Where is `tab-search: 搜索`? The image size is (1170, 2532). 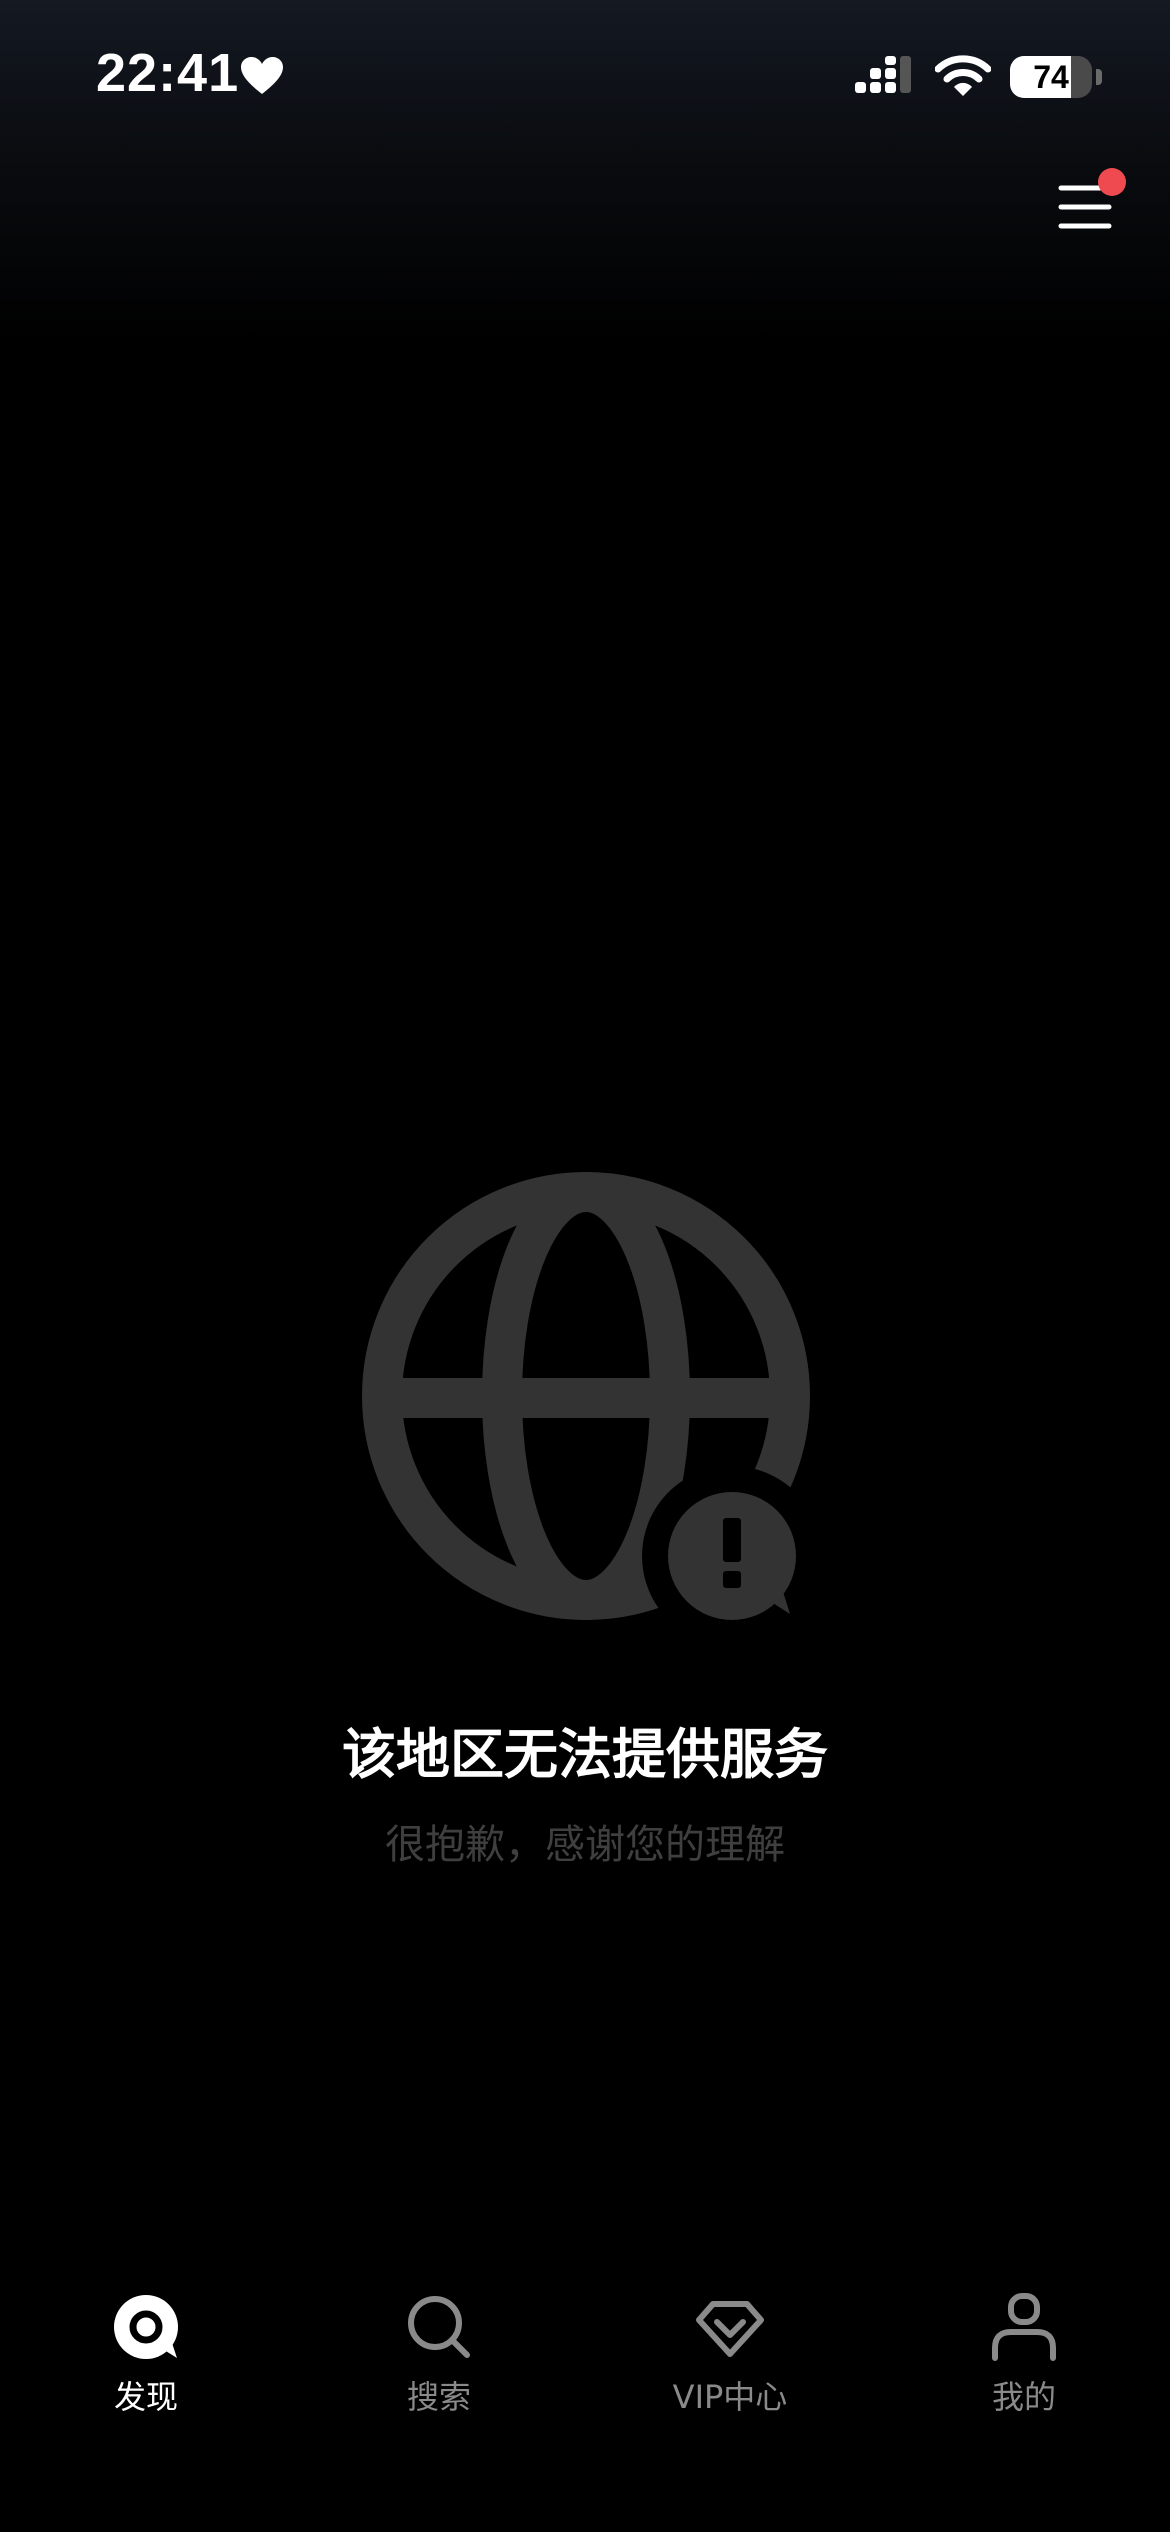
tab-search: 搜索 is located at coordinates (439, 2345).